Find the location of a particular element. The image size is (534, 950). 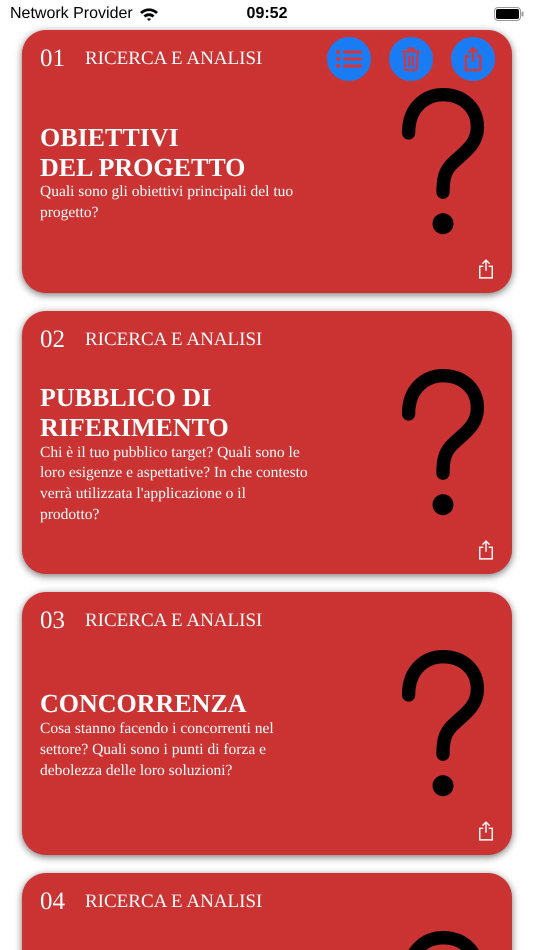

card-description: Quali sono gli obiettivi principali del tuo progetto? is located at coordinates (167, 203).